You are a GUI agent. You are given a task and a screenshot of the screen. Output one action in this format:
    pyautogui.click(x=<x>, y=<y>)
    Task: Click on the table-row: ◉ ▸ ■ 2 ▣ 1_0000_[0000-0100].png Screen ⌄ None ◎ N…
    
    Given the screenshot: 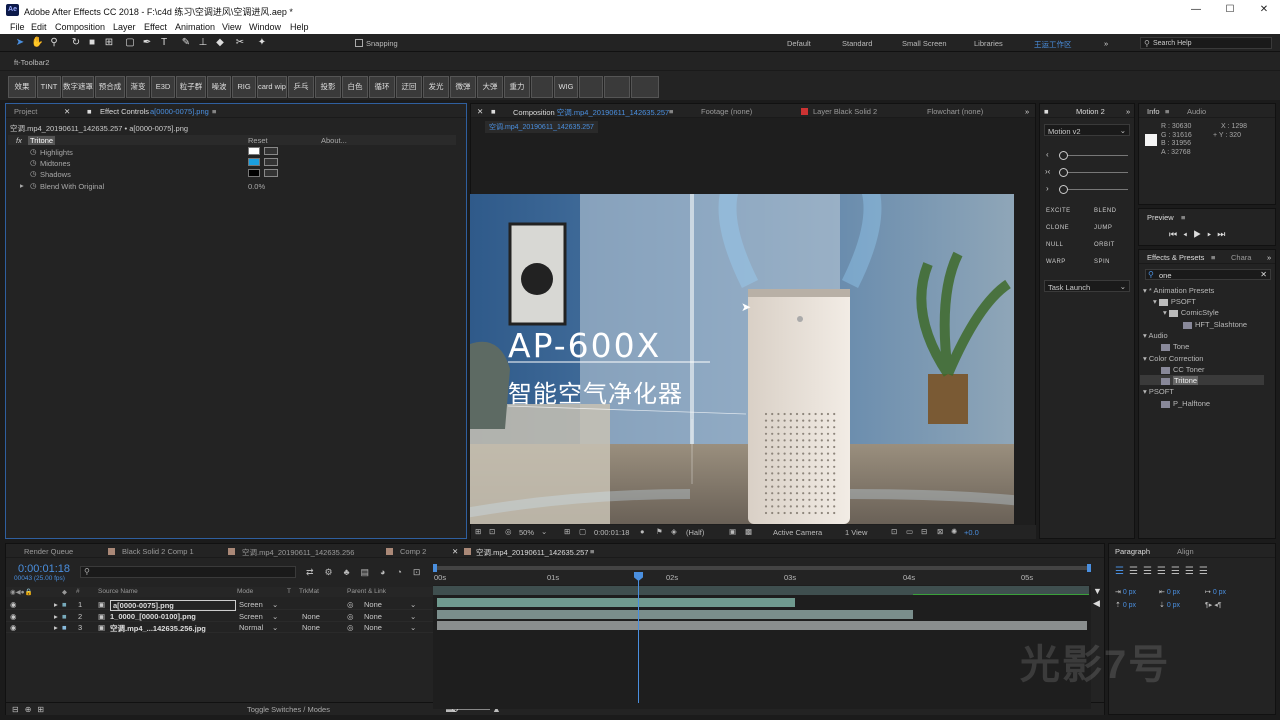 What is the action you would take?
    pyautogui.click(x=220, y=616)
    